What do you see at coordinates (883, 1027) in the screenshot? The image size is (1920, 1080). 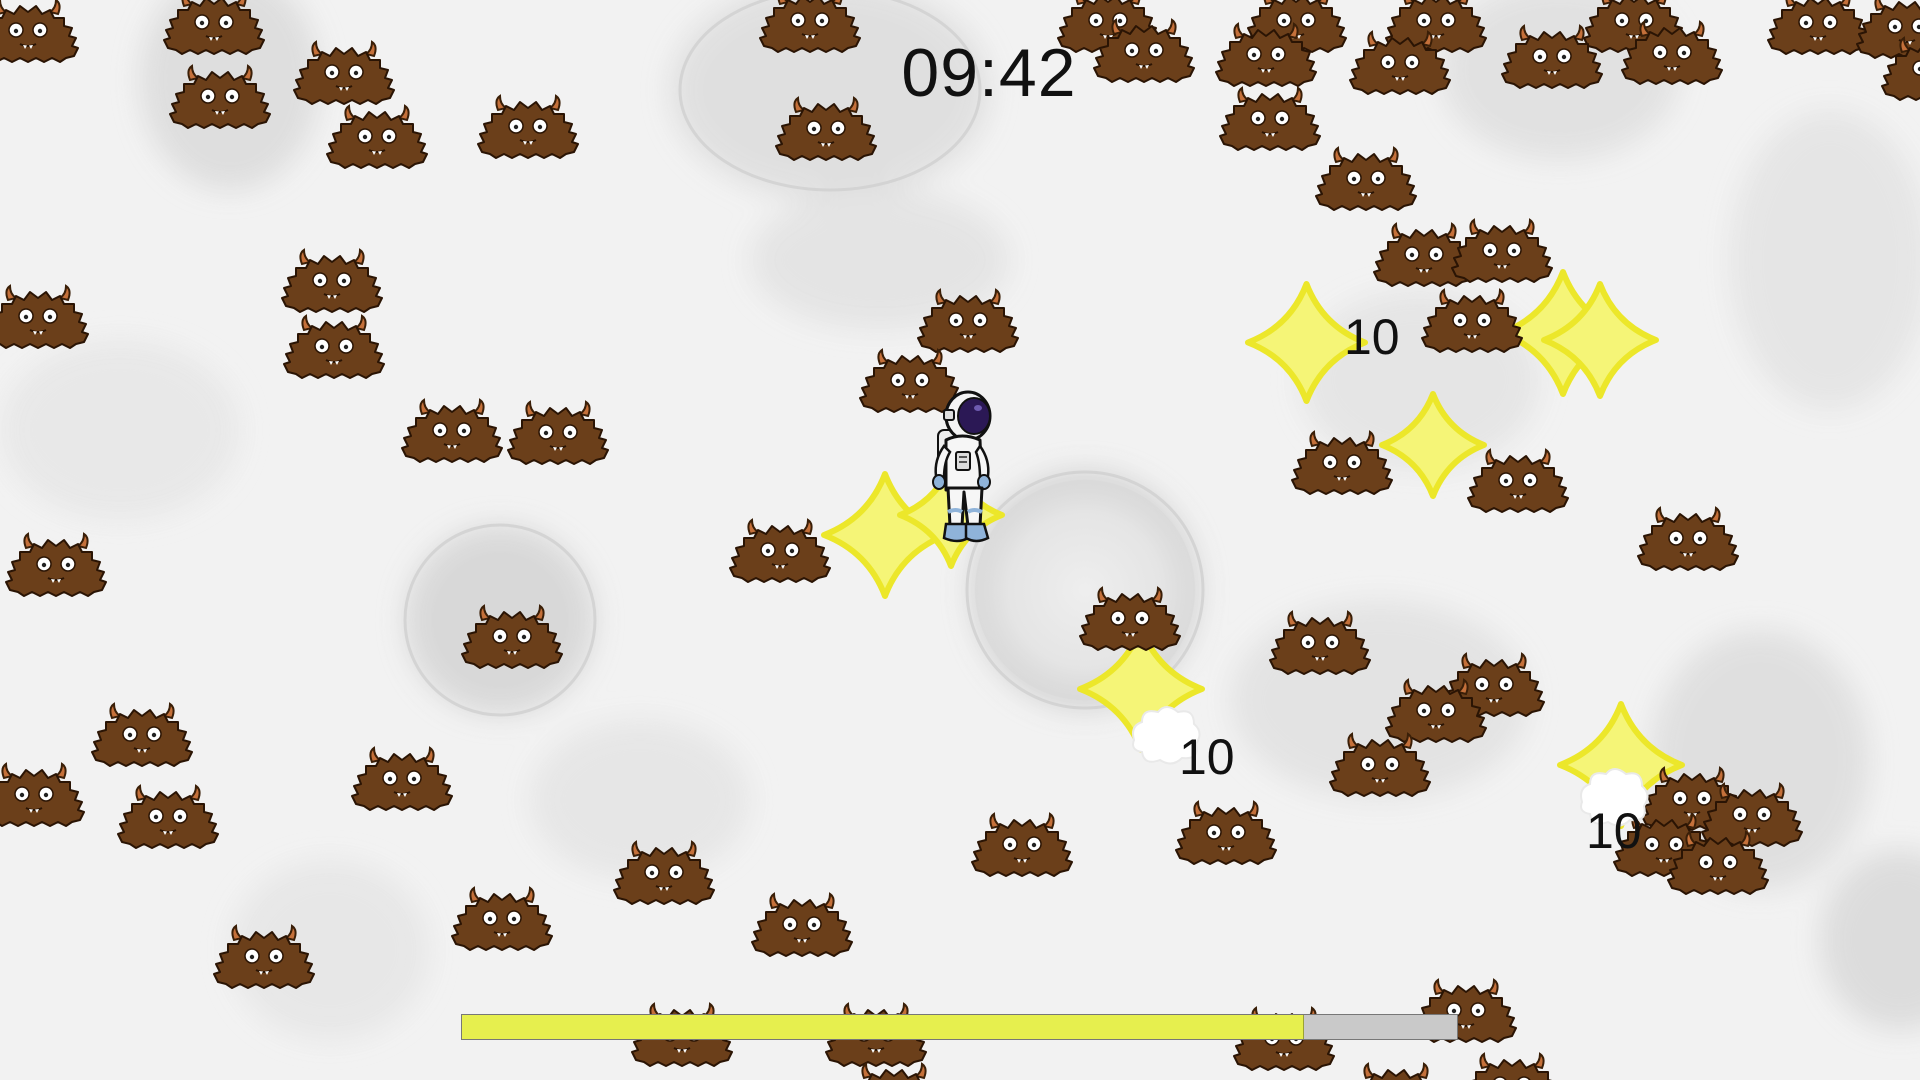 I see `experience-bar-fill` at bounding box center [883, 1027].